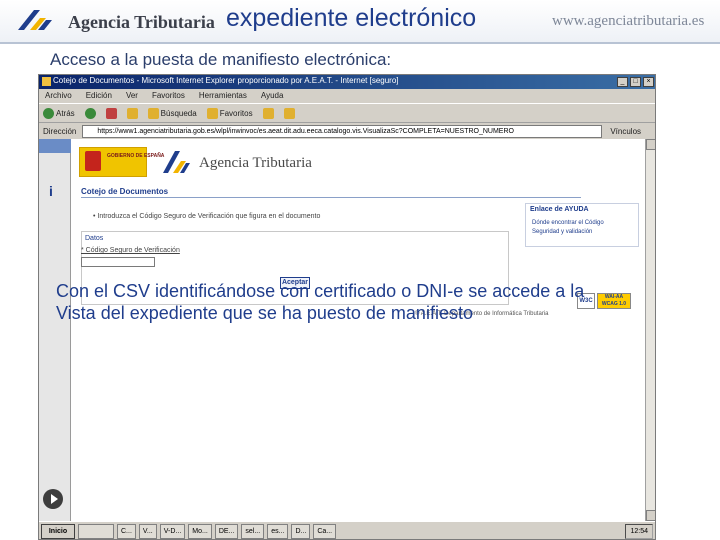 This screenshot has height=540, width=720. What do you see at coordinates (176, 162) in the screenshot?
I see `at-logo-icon` at bounding box center [176, 162].